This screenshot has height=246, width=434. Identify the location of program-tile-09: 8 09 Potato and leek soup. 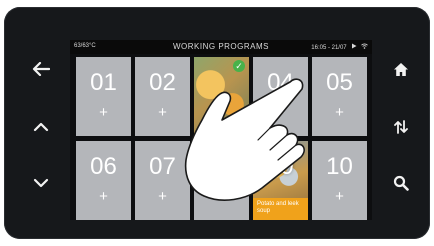
(280, 180).